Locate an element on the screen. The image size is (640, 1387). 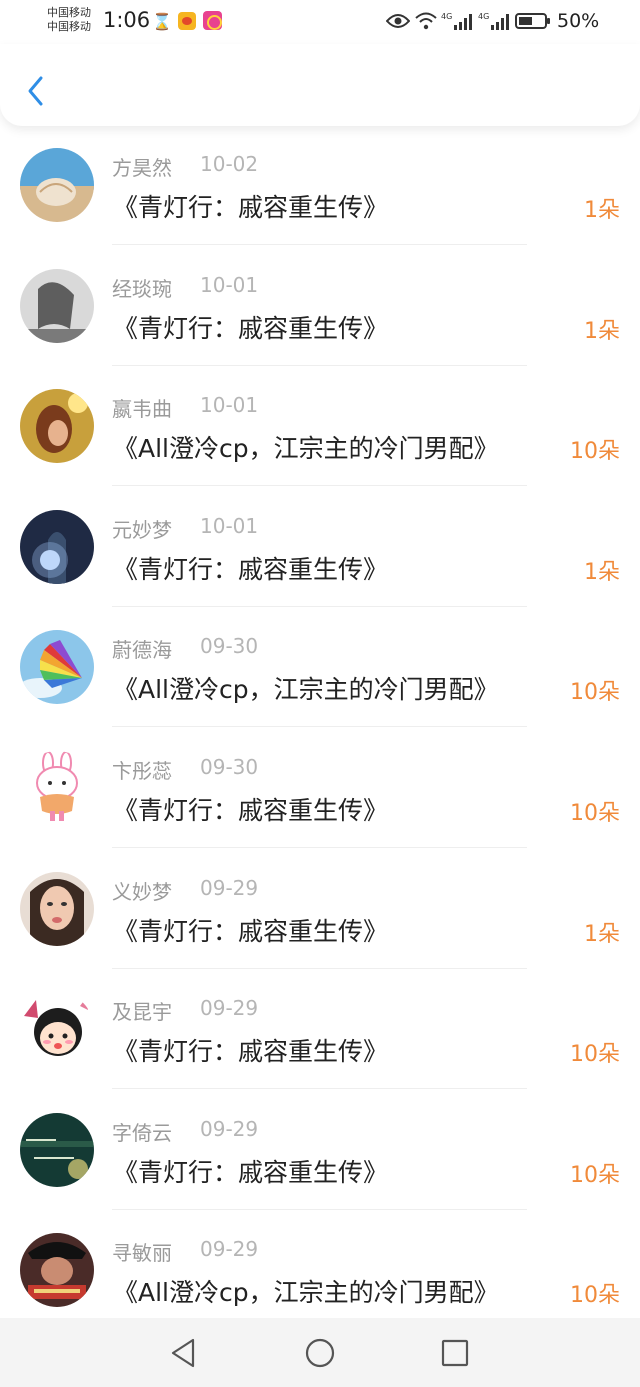
list-item: 经琰琬 10-01 《青灯行：戚容重生传》 1朵 is located at coordinates (320, 321).